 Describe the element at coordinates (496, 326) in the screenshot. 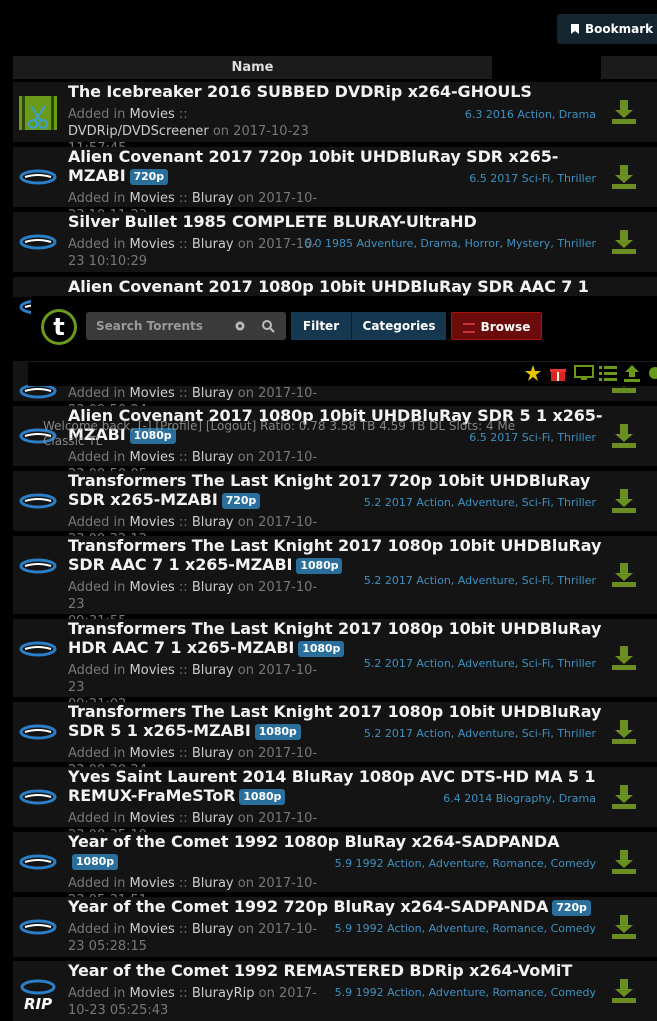

I see `browse-button: Browse` at that location.